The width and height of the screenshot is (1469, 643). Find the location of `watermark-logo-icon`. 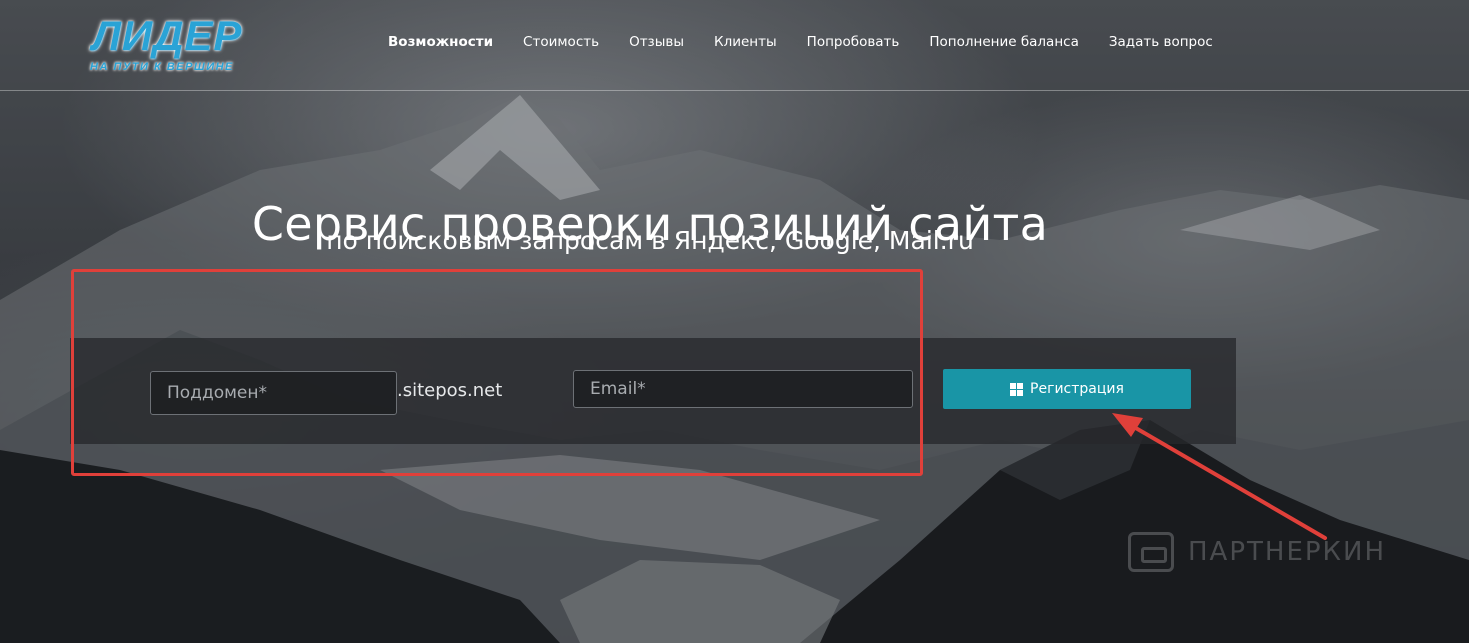

watermark-logo-icon is located at coordinates (1151, 552).